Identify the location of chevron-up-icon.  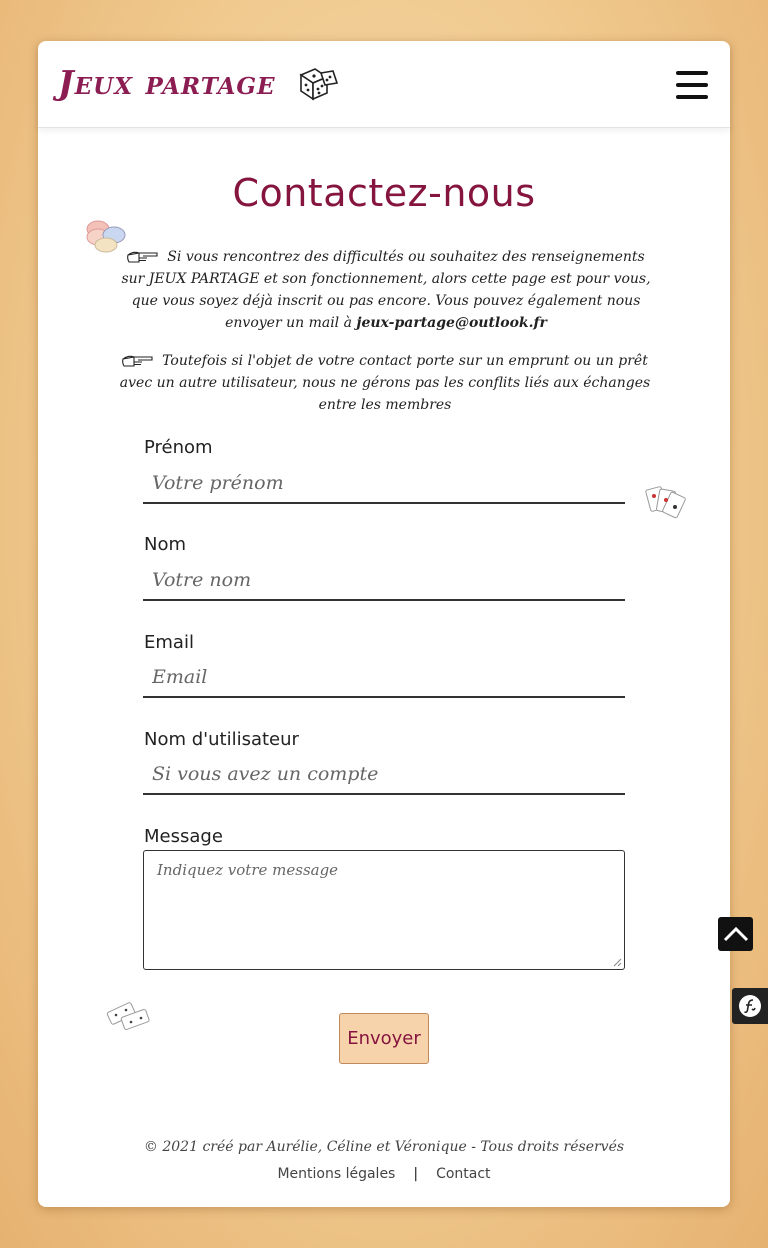
(735, 934).